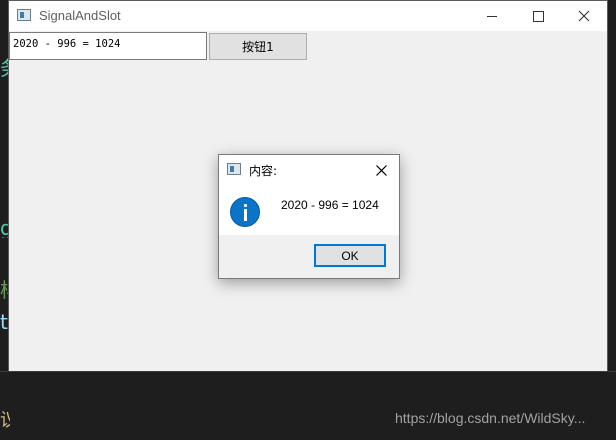  I want to click on dialog-app-icon, so click(234, 169).